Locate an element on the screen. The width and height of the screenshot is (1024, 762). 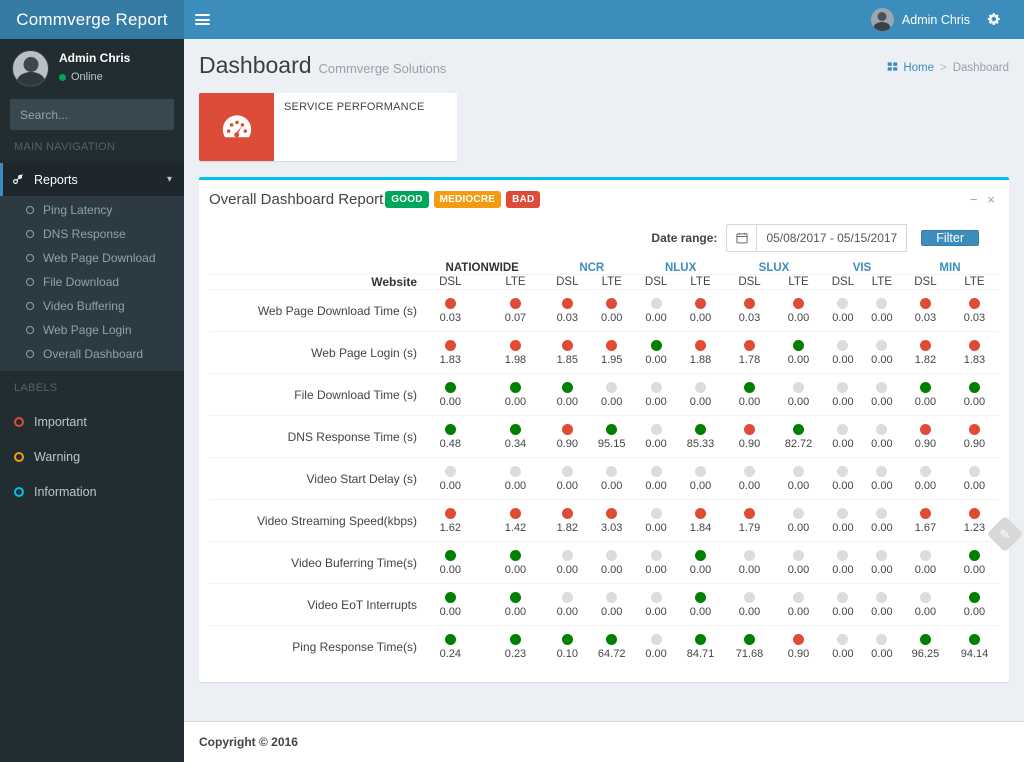
sidebar-item-overall-dashboard: Overall Dashboard is located at coordinates (92, 354).